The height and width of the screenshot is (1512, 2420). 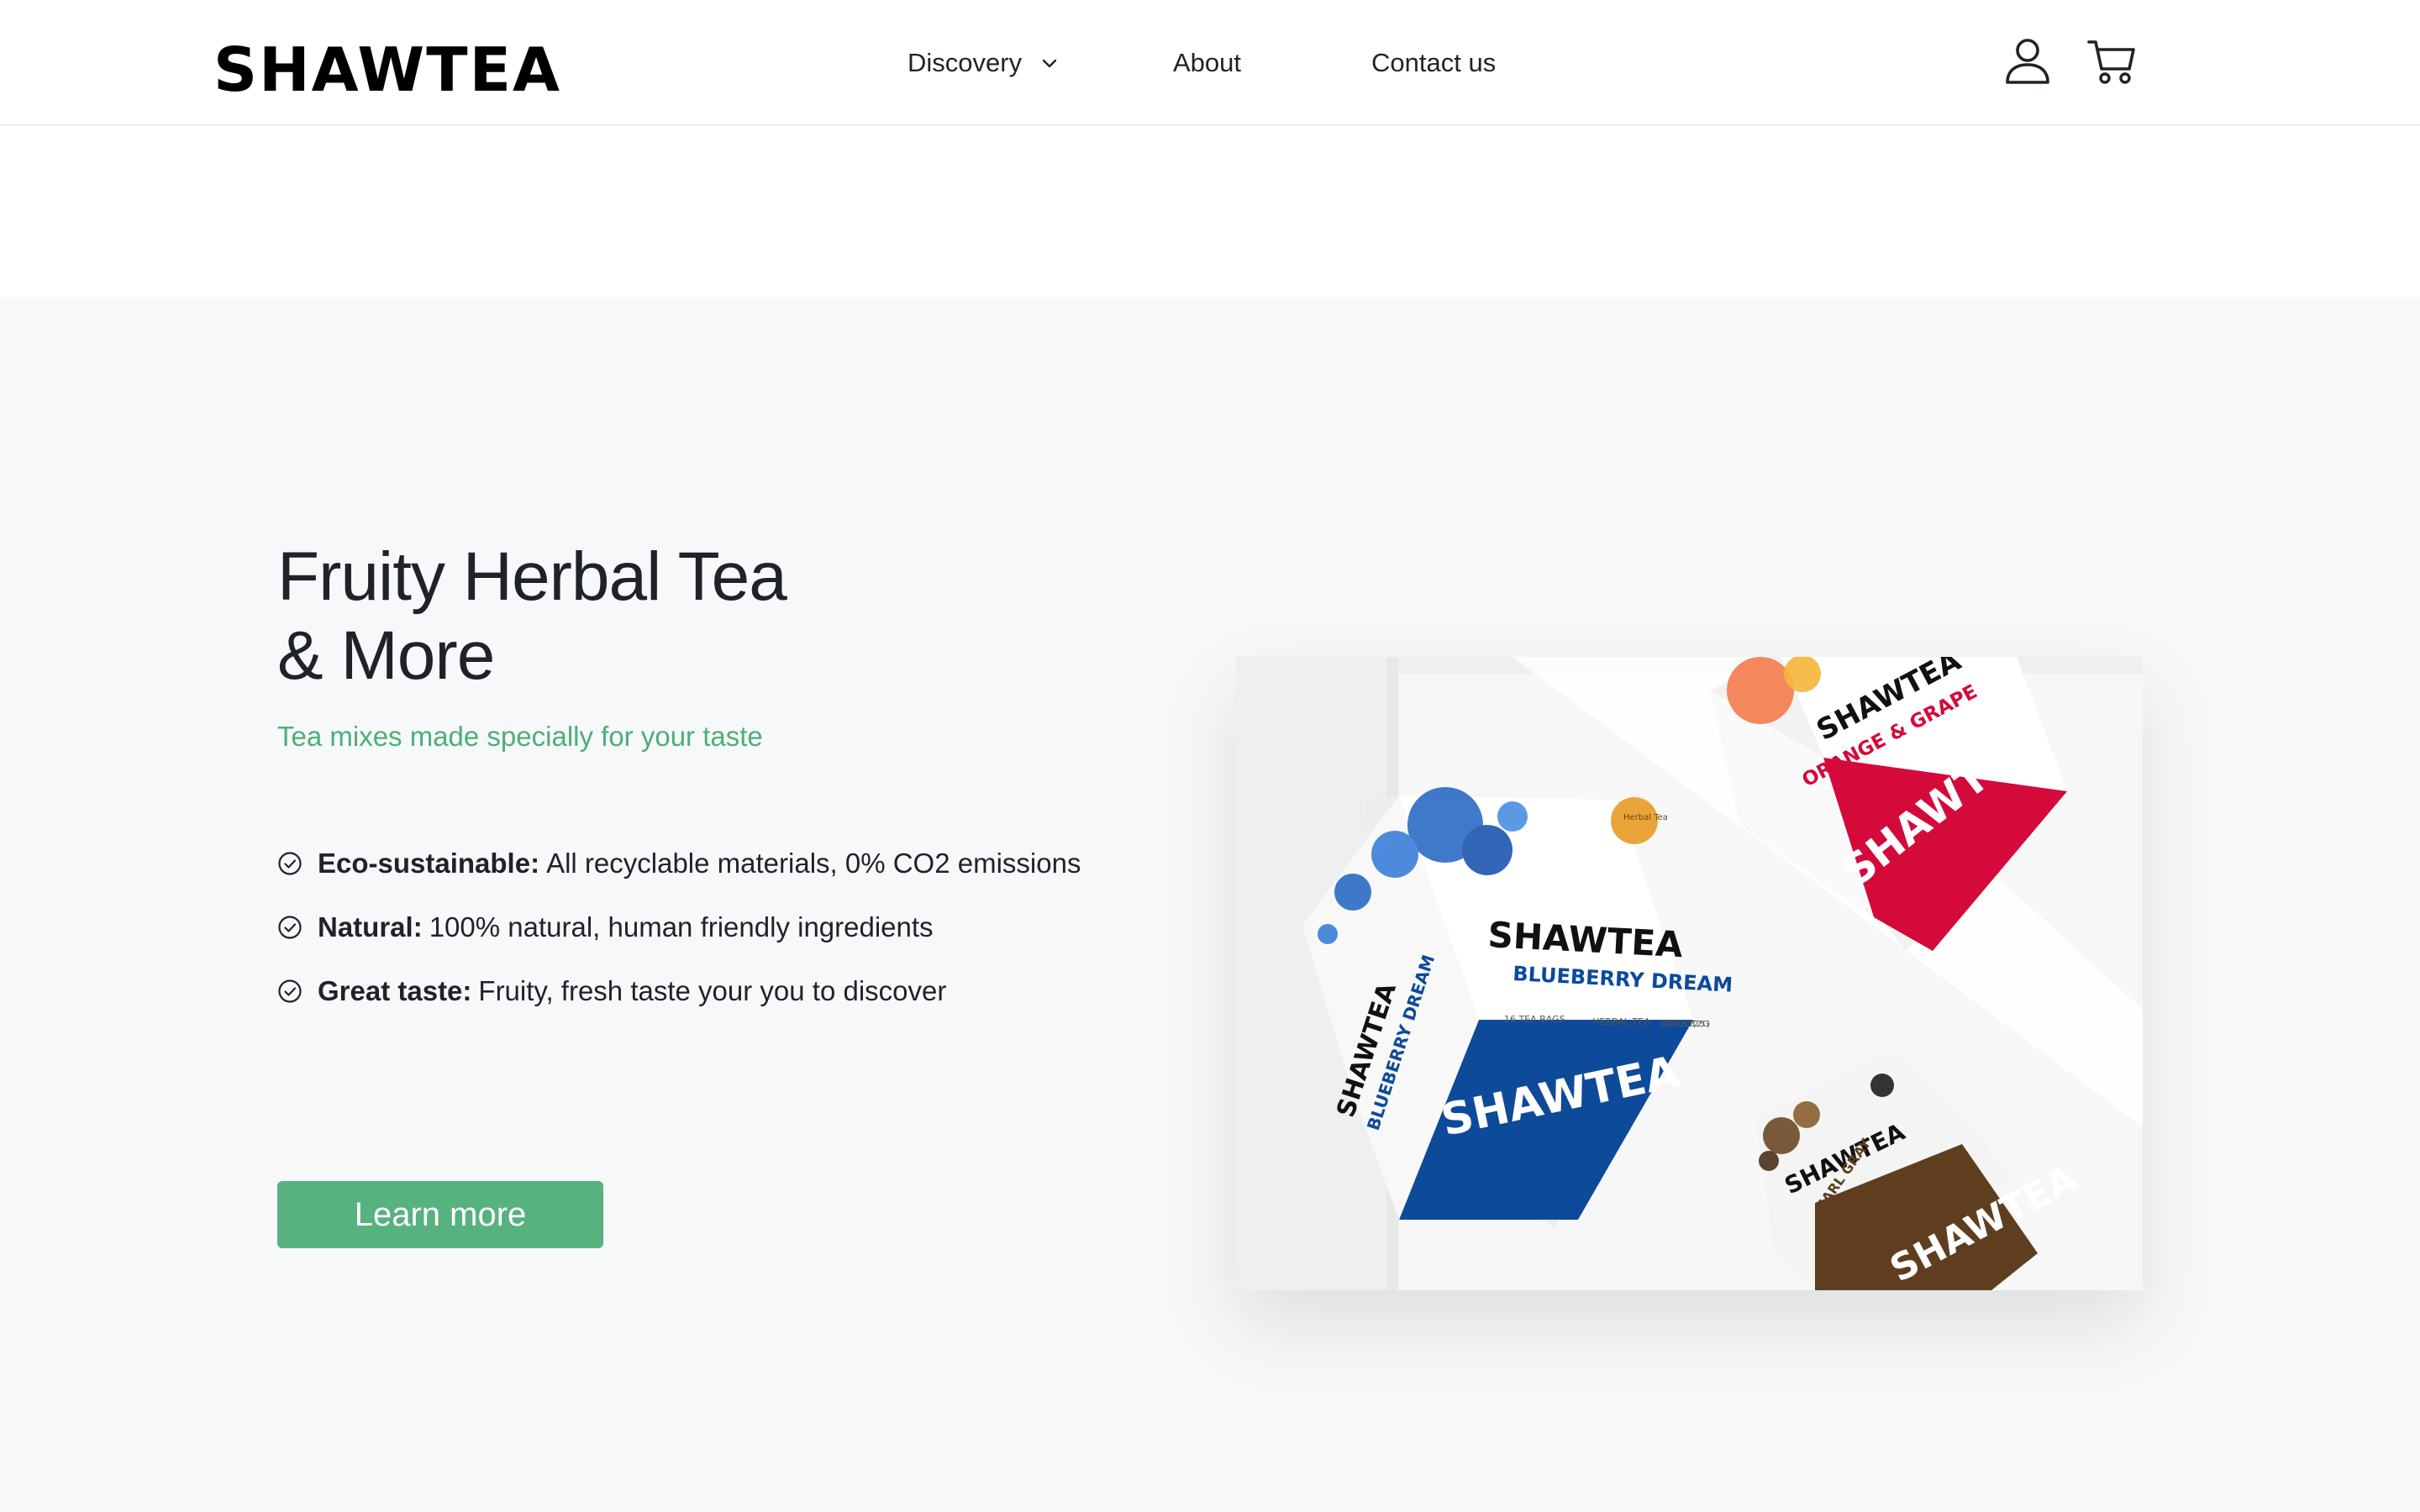 What do you see at coordinates (1621, 1021) in the screenshot?
I see `box-kind: HERBAL TEA` at bounding box center [1621, 1021].